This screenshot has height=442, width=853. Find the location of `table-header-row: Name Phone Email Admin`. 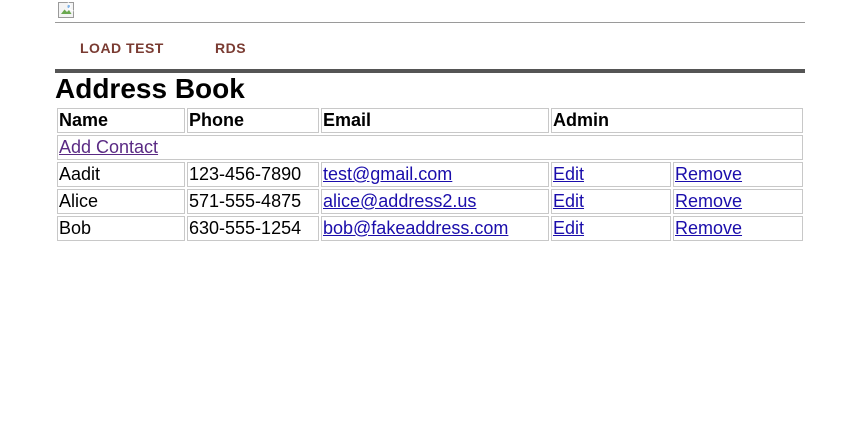

table-header-row: Name Phone Email Admin is located at coordinates (430, 120).